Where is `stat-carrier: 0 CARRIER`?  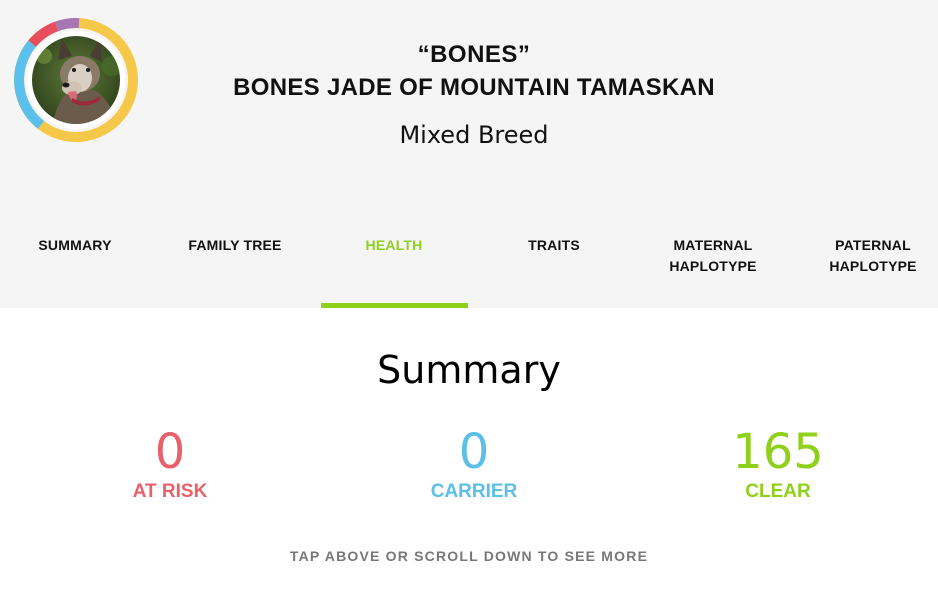
stat-carrier: 0 CARRIER is located at coordinates (474, 464).